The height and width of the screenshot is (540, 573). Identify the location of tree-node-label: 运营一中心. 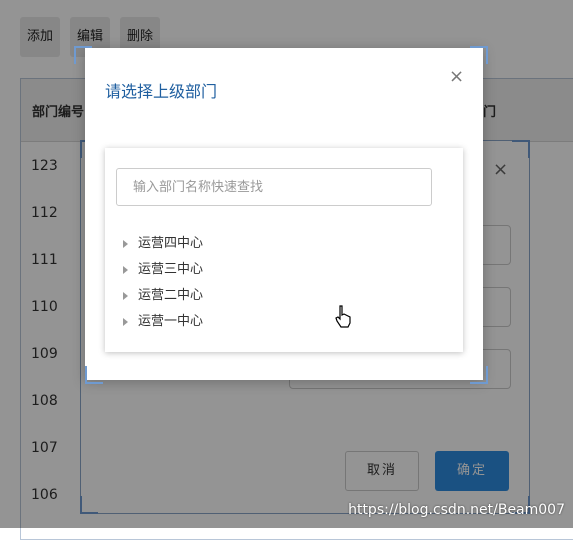
(171, 321).